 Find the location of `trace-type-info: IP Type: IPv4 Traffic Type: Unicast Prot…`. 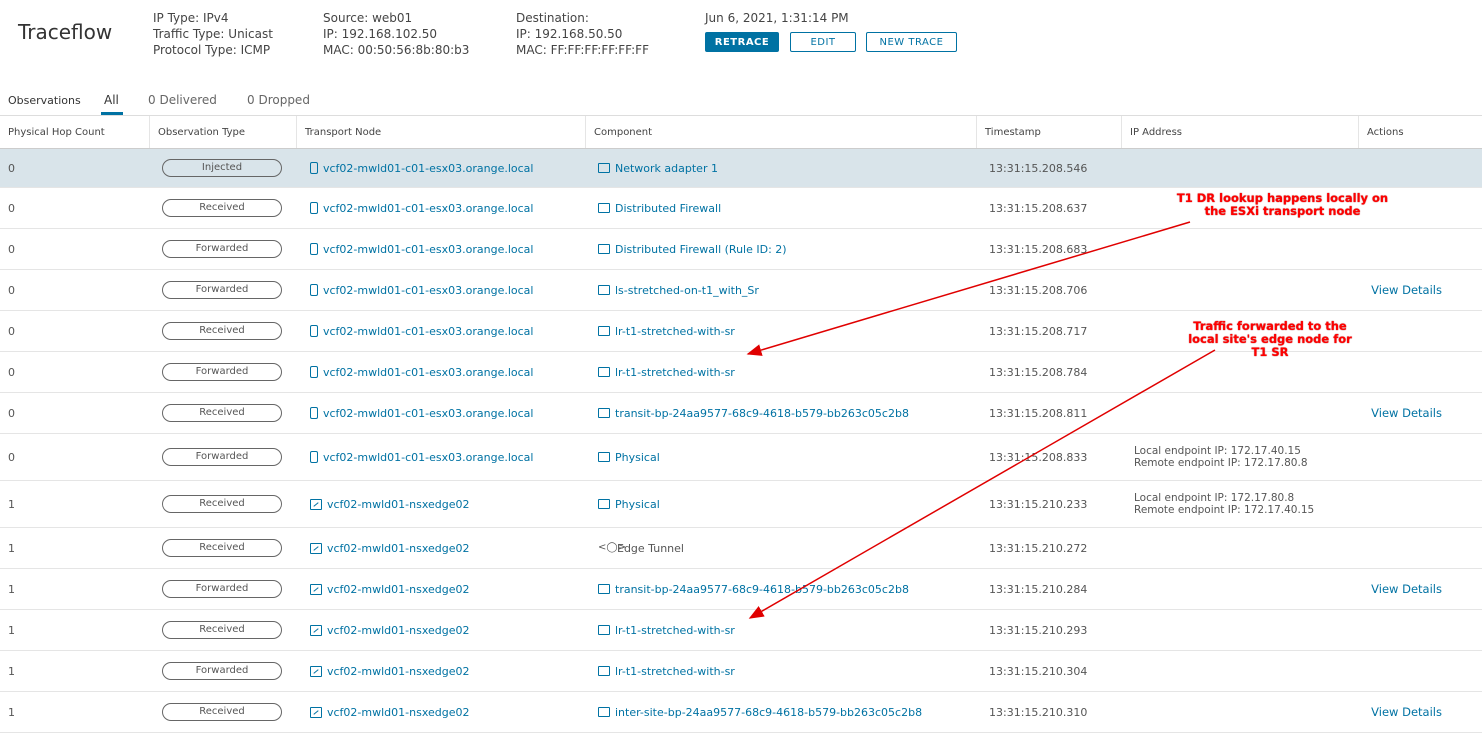

trace-type-info: IP Type: IPv4 Traffic Type: Unicast Prot… is located at coordinates (213, 34).